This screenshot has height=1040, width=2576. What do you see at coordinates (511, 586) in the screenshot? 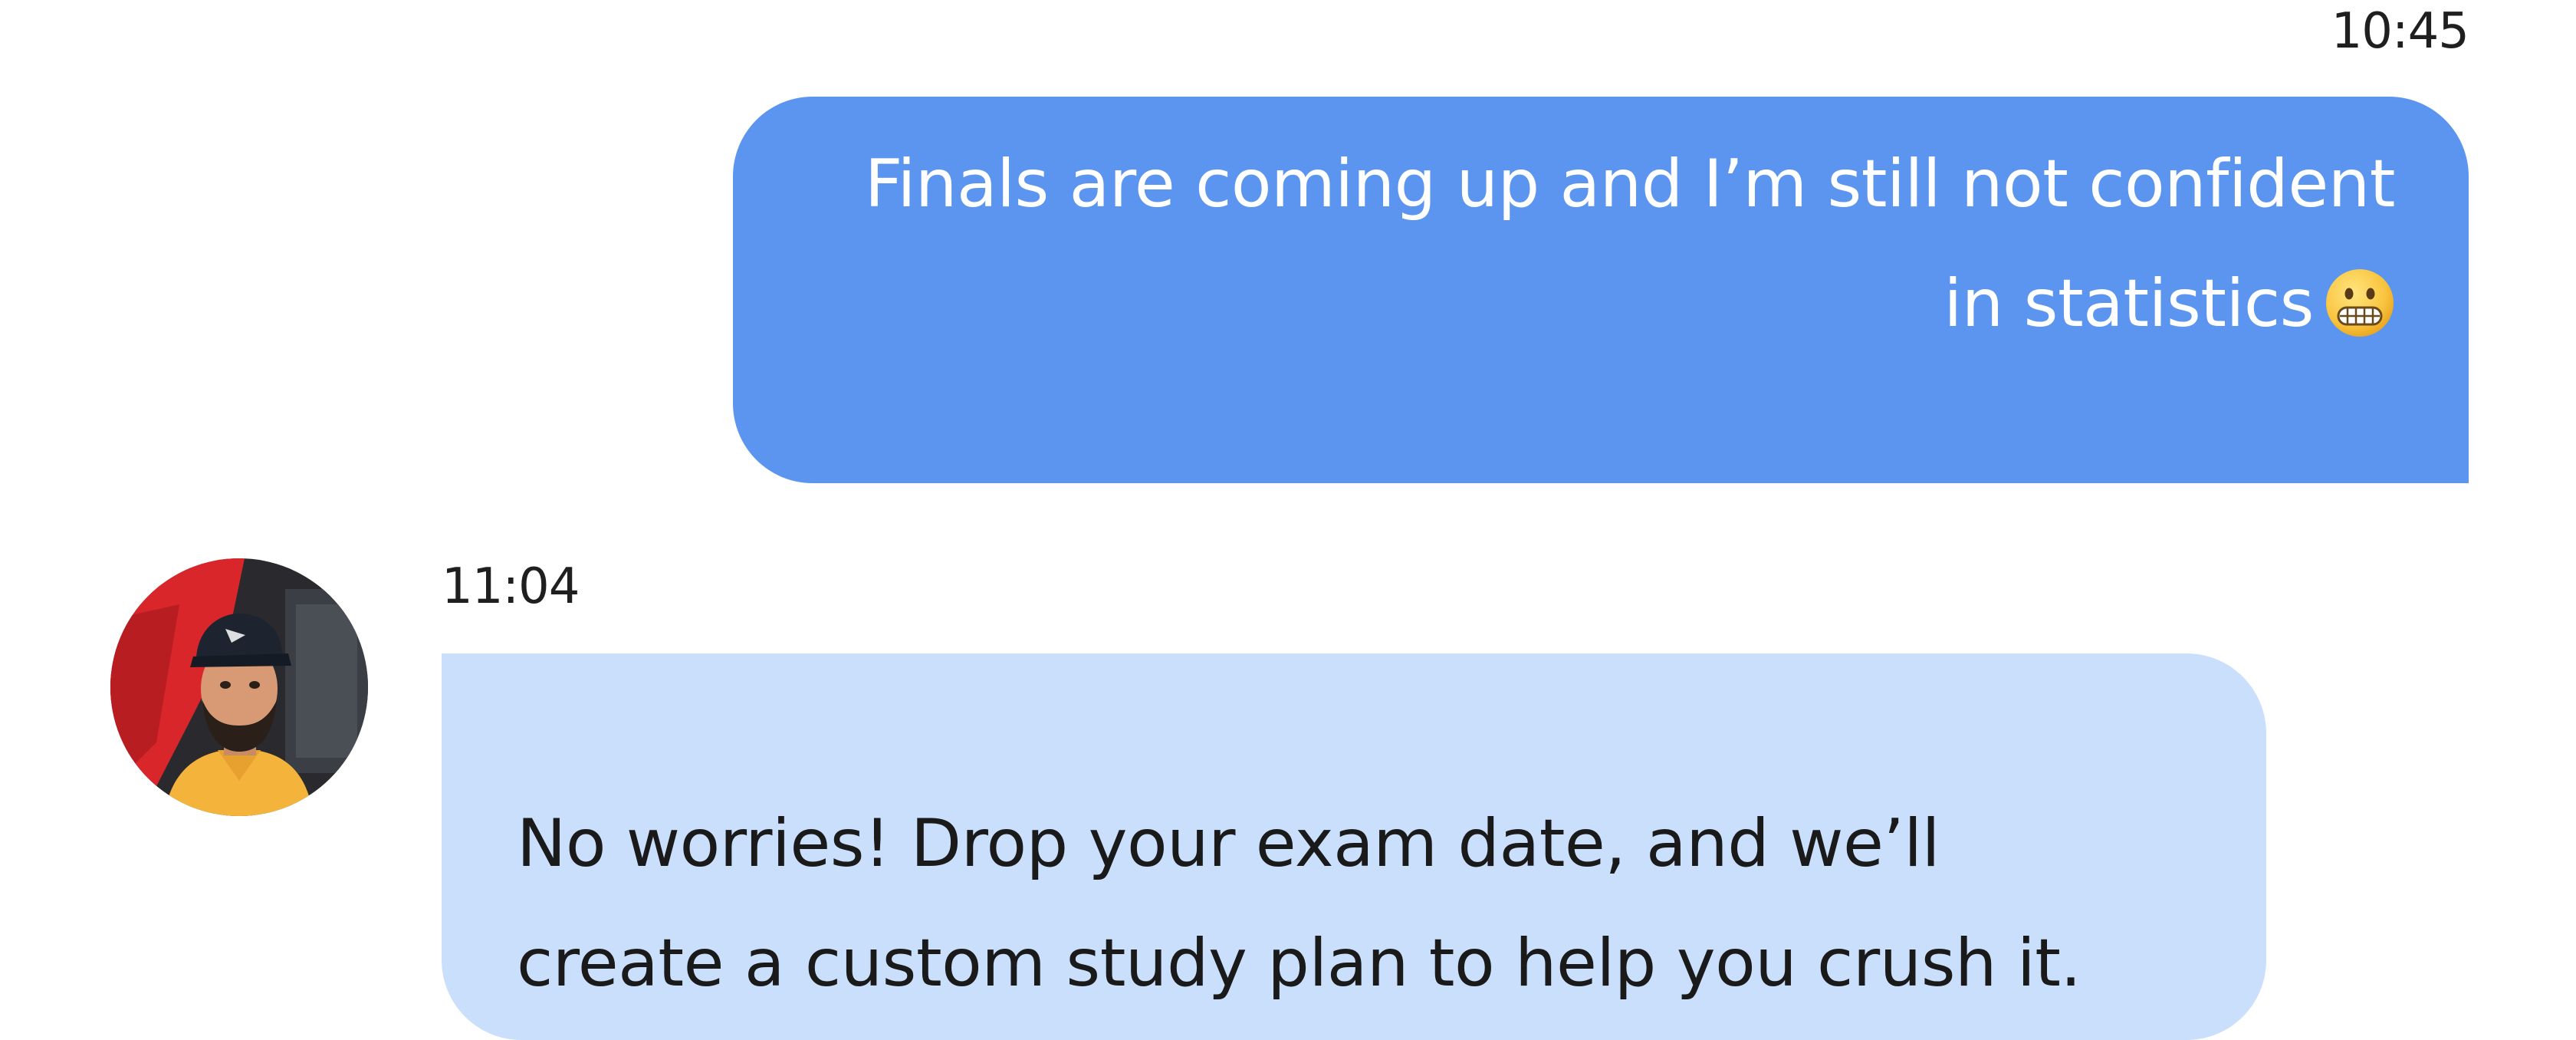
I see `incoming-message-timestamp: 11:04` at bounding box center [511, 586].